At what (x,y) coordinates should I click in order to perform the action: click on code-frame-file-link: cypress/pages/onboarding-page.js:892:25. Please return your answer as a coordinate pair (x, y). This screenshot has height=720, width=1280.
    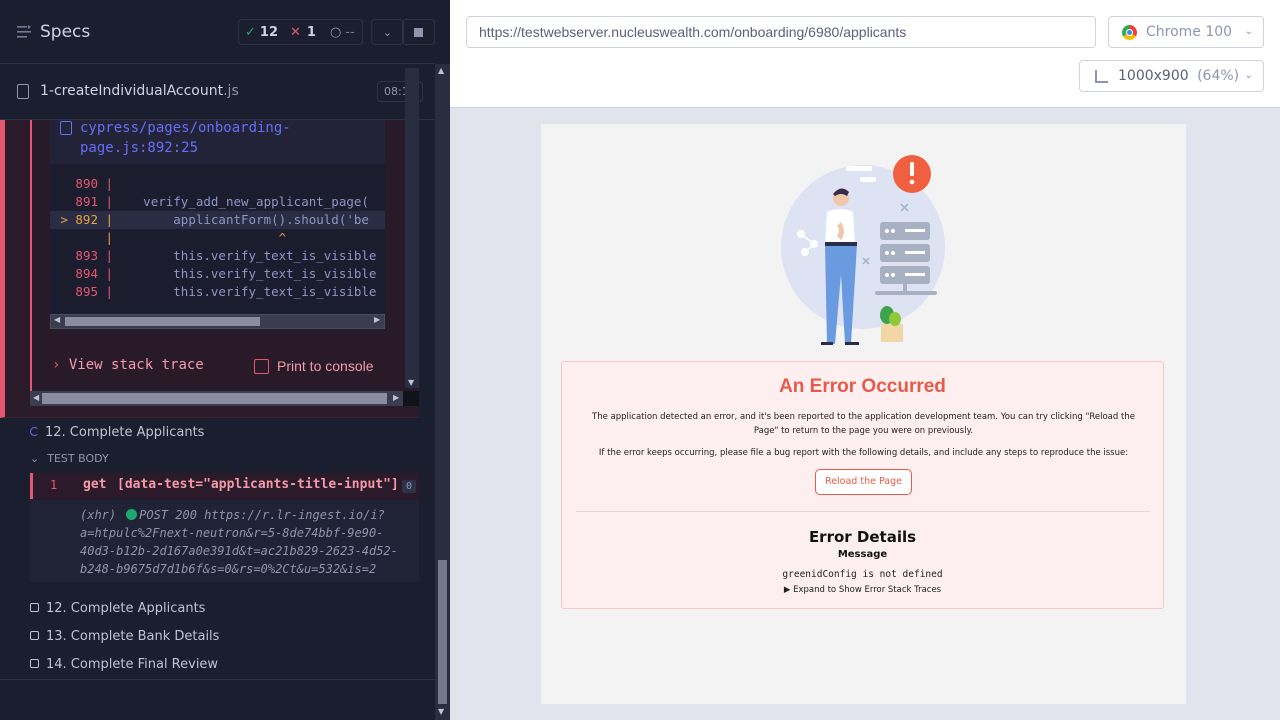
    Looking at the image, I should click on (217, 142).